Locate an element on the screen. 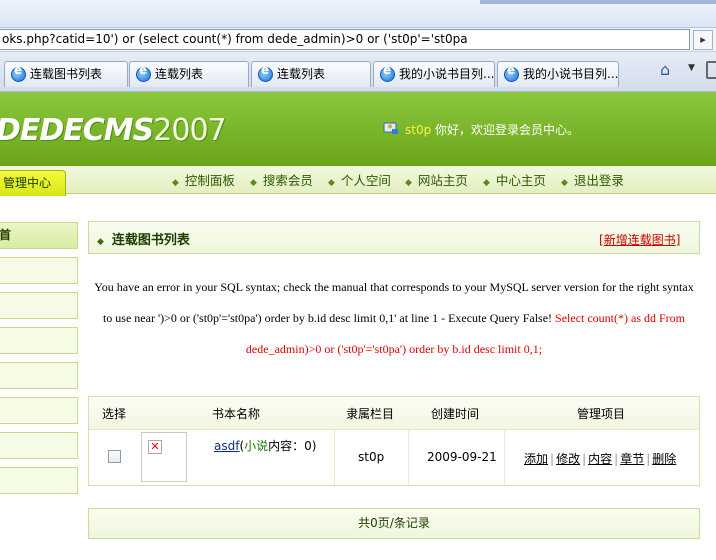 This screenshot has width=716, height=560. delete-action-link: 删除 is located at coordinates (664, 459).